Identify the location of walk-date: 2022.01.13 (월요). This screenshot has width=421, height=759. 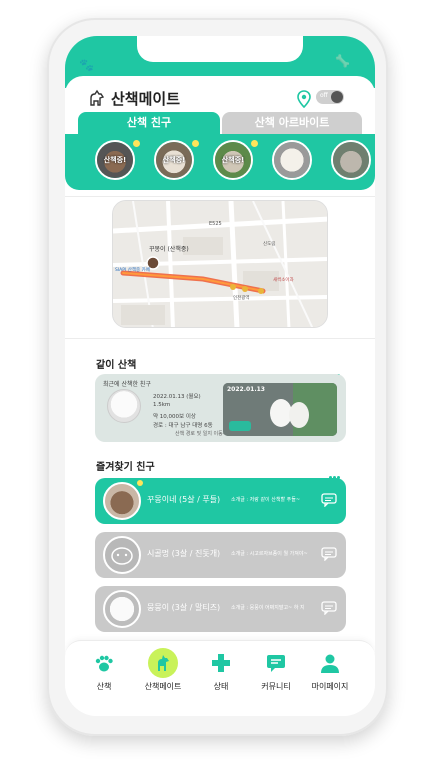
(177, 397).